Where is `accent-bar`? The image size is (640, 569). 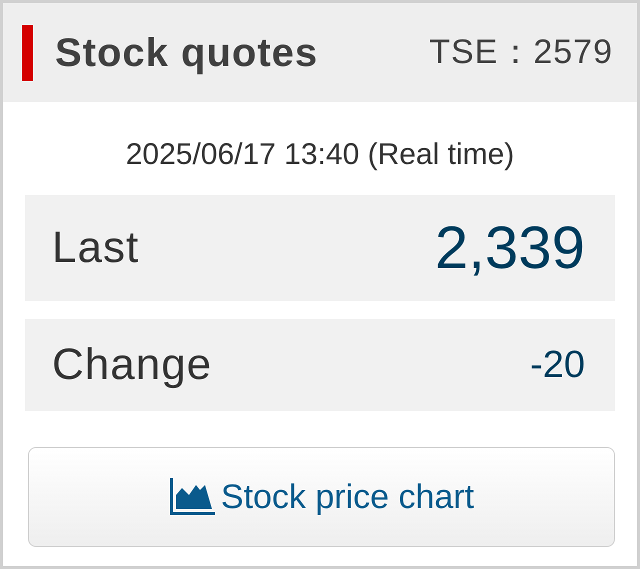 accent-bar is located at coordinates (27, 52).